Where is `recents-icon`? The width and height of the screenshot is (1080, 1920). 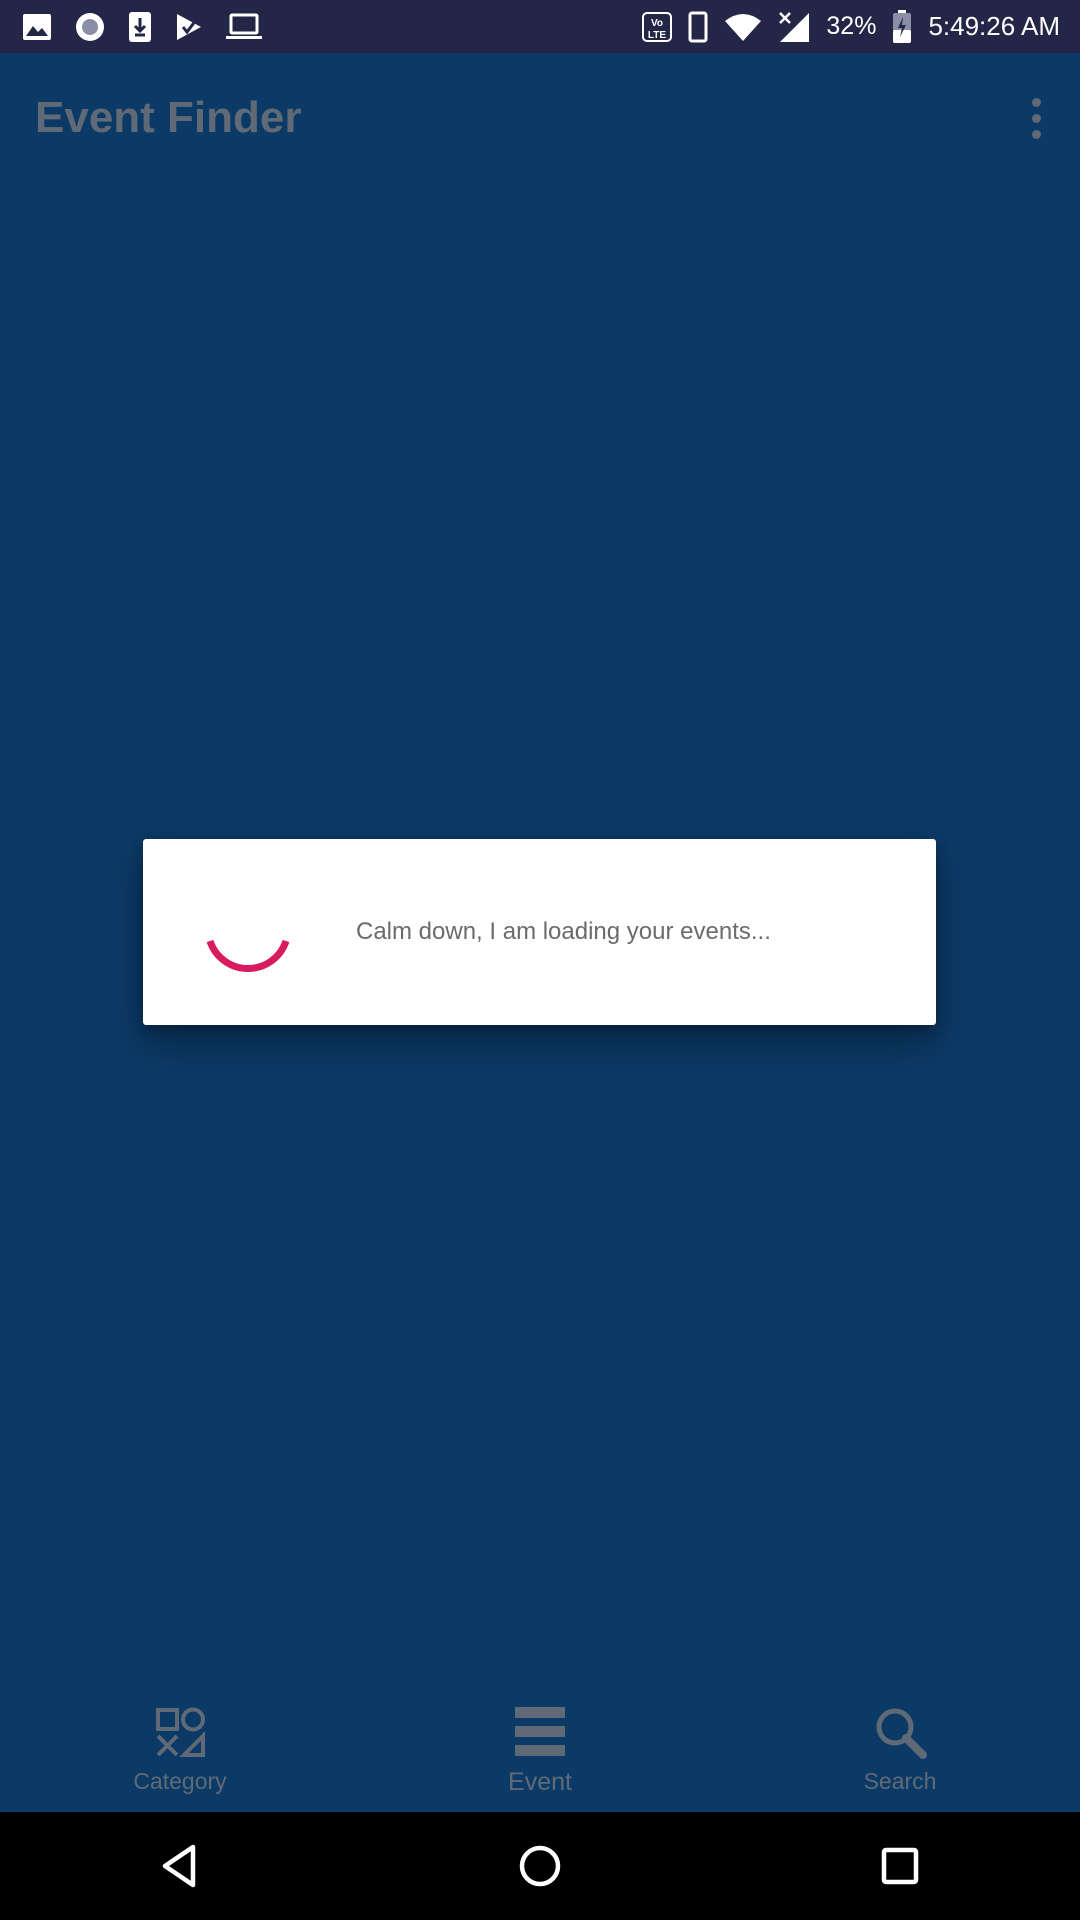
recents-icon is located at coordinates (900, 1866).